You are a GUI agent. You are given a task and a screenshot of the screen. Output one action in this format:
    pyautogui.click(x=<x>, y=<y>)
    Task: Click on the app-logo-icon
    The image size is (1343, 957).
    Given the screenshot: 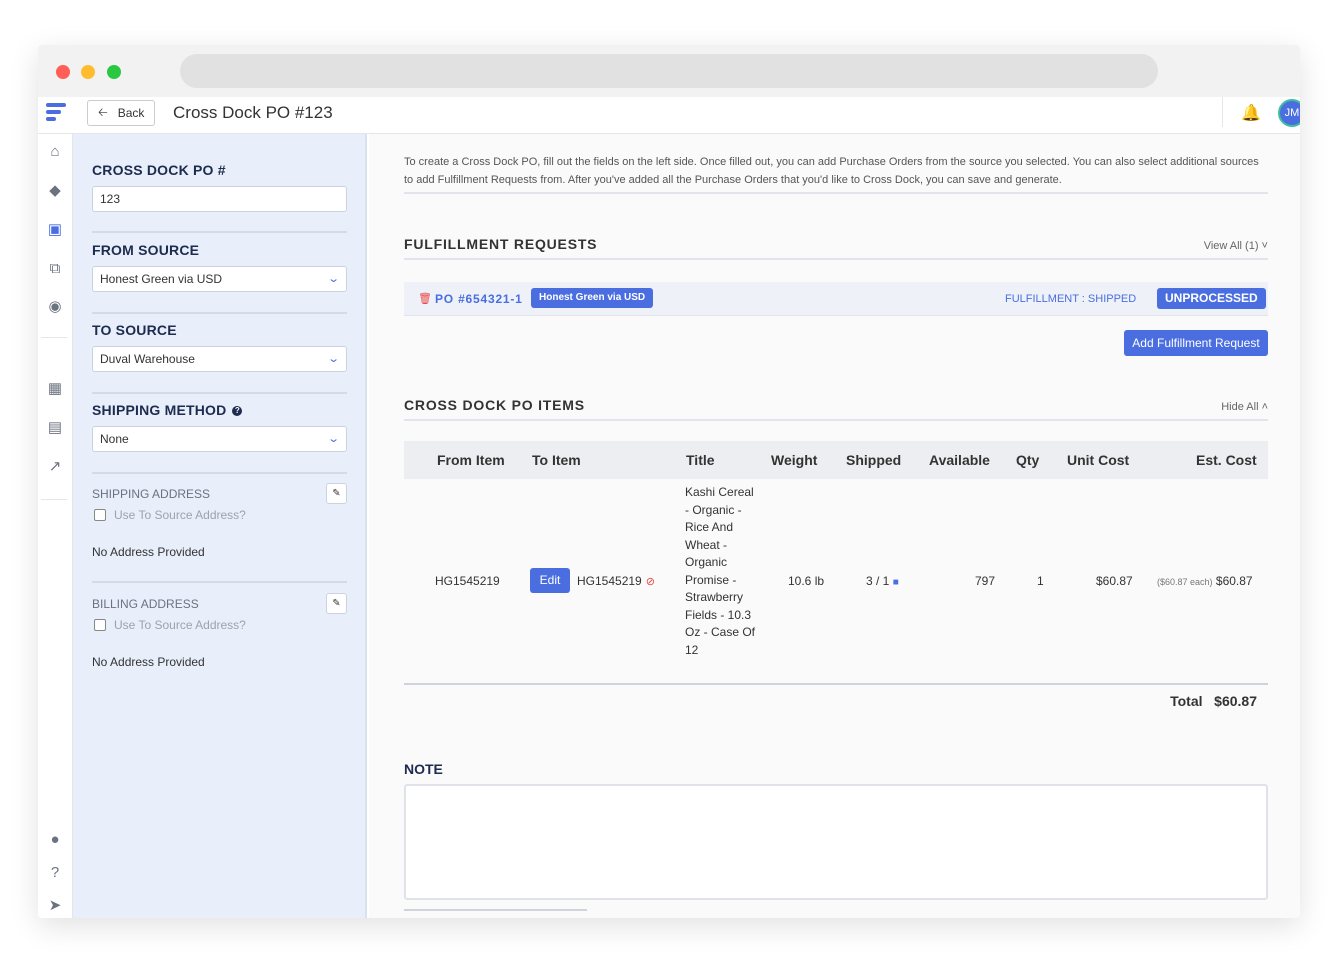 What is the action you would take?
    pyautogui.click(x=56, y=114)
    